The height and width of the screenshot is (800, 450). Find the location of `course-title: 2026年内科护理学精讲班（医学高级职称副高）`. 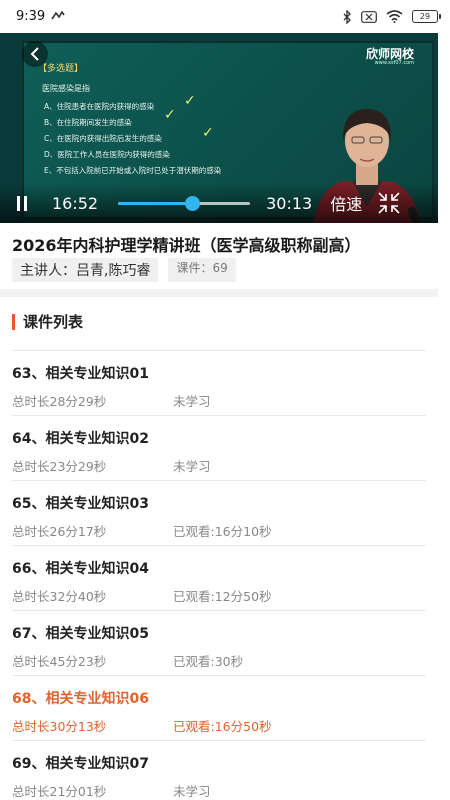

course-title: 2026年内科护理学精讲班（医学高级职称副高） is located at coordinates (186, 245).